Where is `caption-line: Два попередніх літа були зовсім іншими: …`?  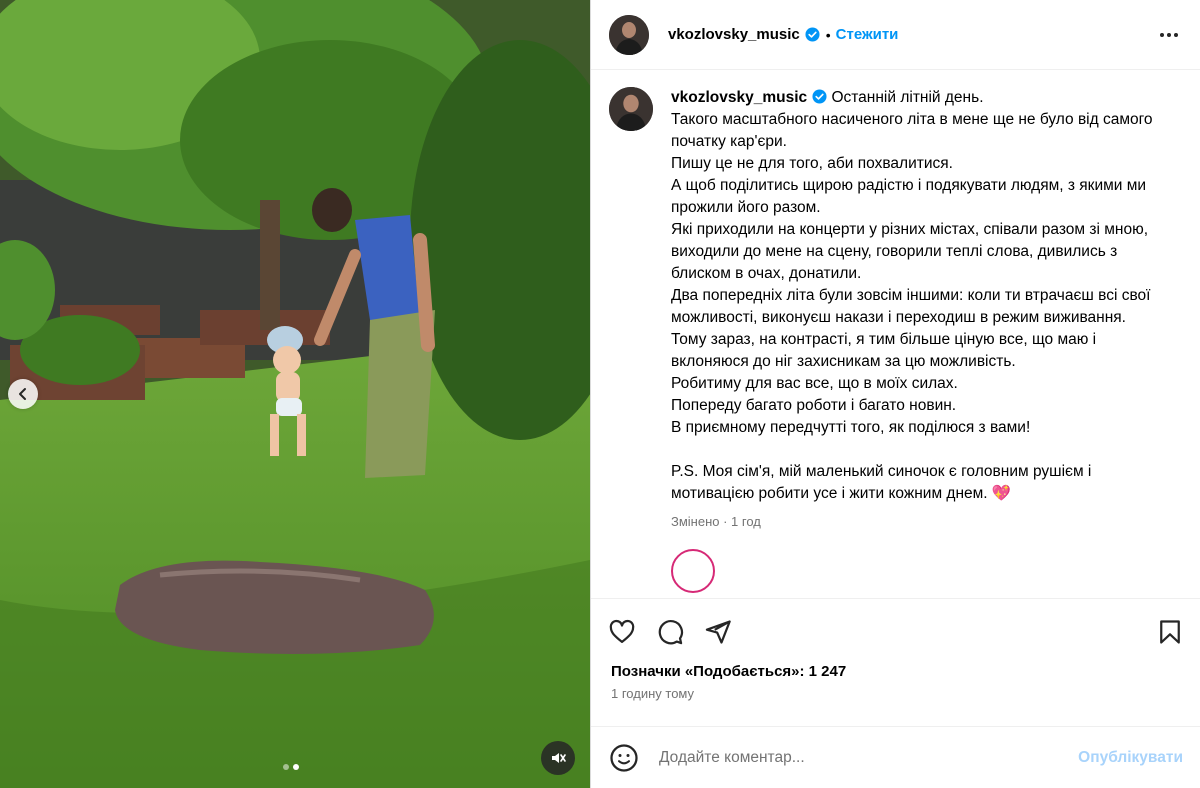 caption-line: Два попередніх літа були зовсім іншими: … is located at coordinates (913, 306).